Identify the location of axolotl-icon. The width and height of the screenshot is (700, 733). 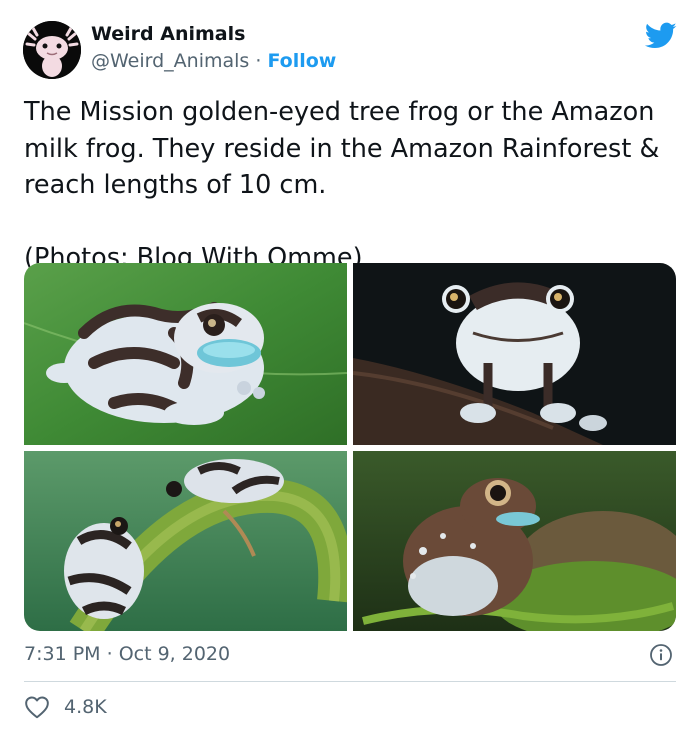
(52, 50).